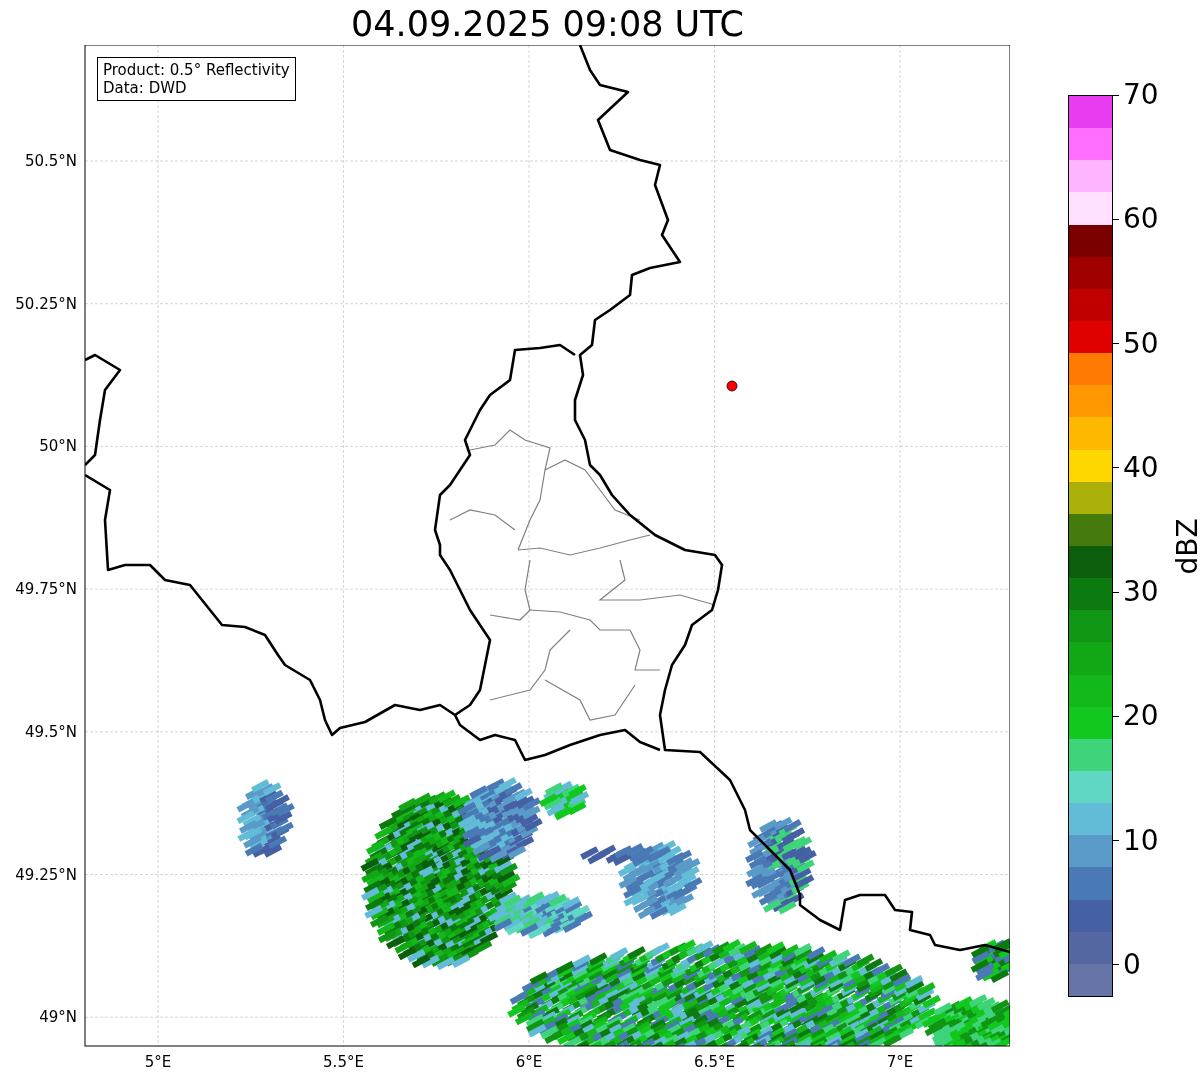 The height and width of the screenshot is (1081, 1202). Describe the element at coordinates (1141, 716) in the screenshot. I see `colorbar-tick-label: 20` at that location.